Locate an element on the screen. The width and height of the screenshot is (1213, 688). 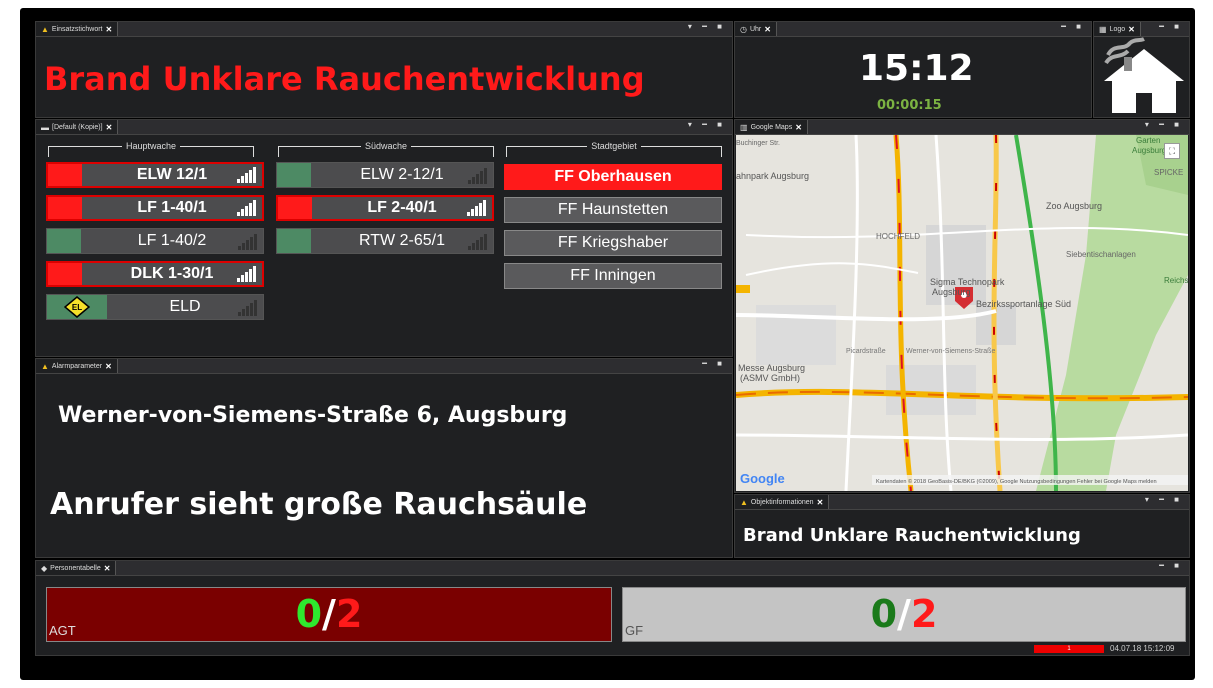
fullscreen-icon: ⛶ is located at coordinates (1172, 151).